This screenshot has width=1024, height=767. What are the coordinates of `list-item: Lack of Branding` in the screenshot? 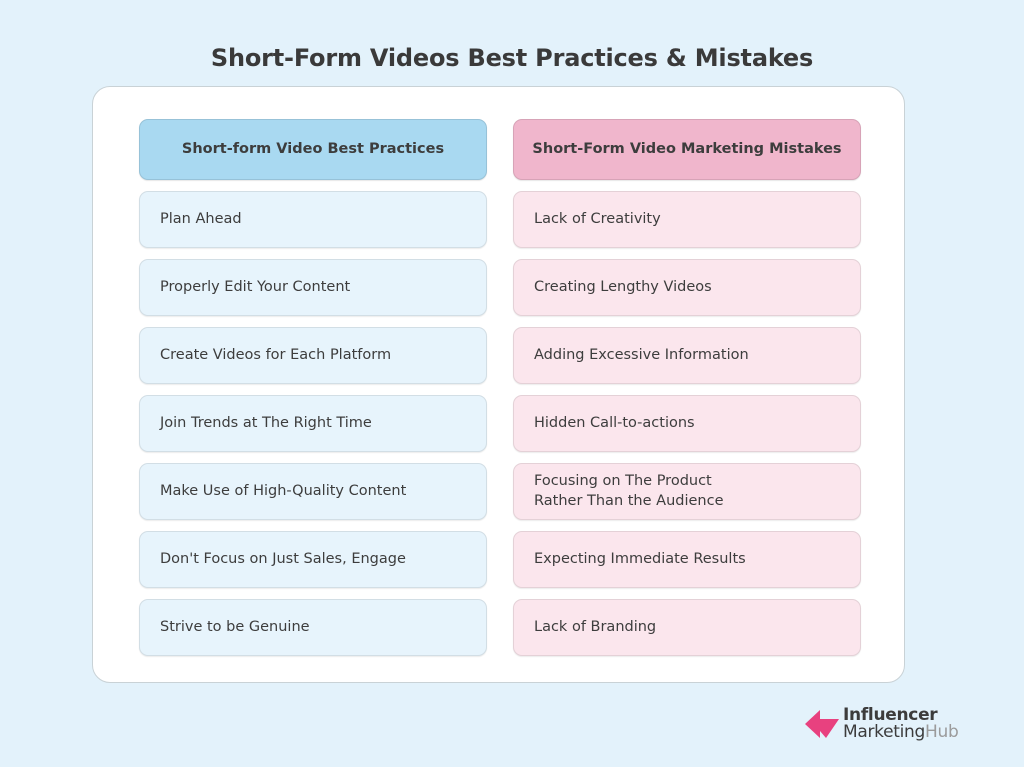 It's located at (687, 627).